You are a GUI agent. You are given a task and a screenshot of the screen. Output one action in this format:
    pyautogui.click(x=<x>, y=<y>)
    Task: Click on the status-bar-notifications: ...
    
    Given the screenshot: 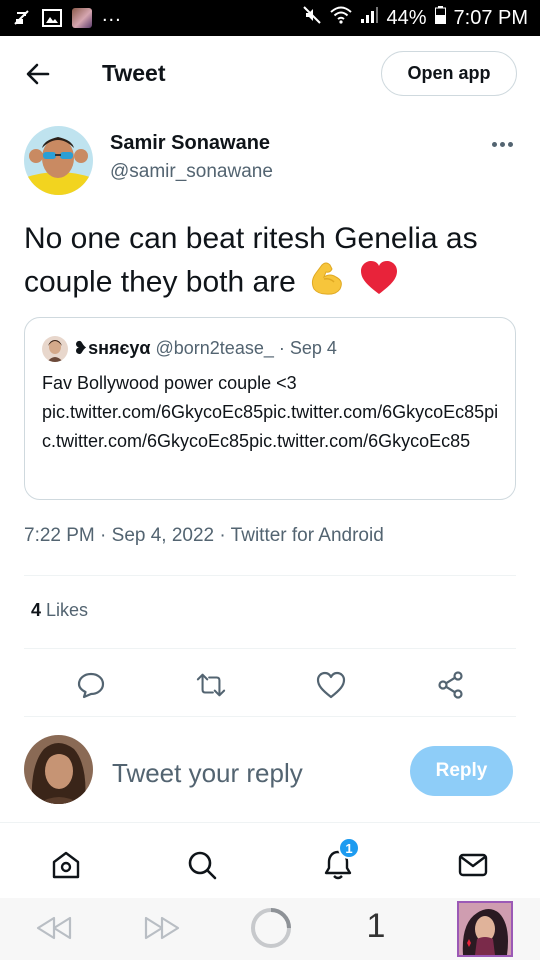 What is the action you would take?
    pyautogui.click(x=67, y=16)
    